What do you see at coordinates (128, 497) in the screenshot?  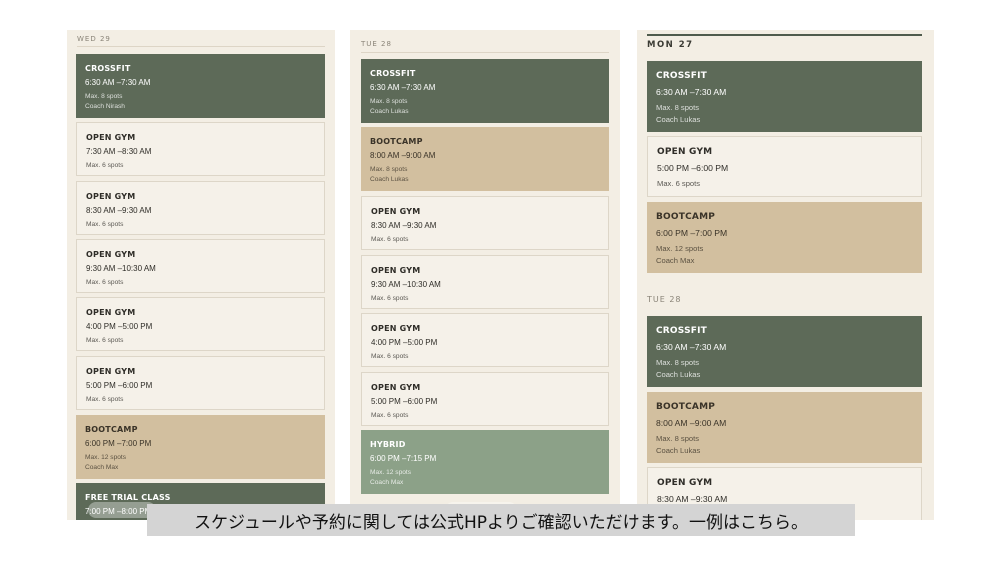 I see `class-title: FREE TRIAL CLASS` at bounding box center [128, 497].